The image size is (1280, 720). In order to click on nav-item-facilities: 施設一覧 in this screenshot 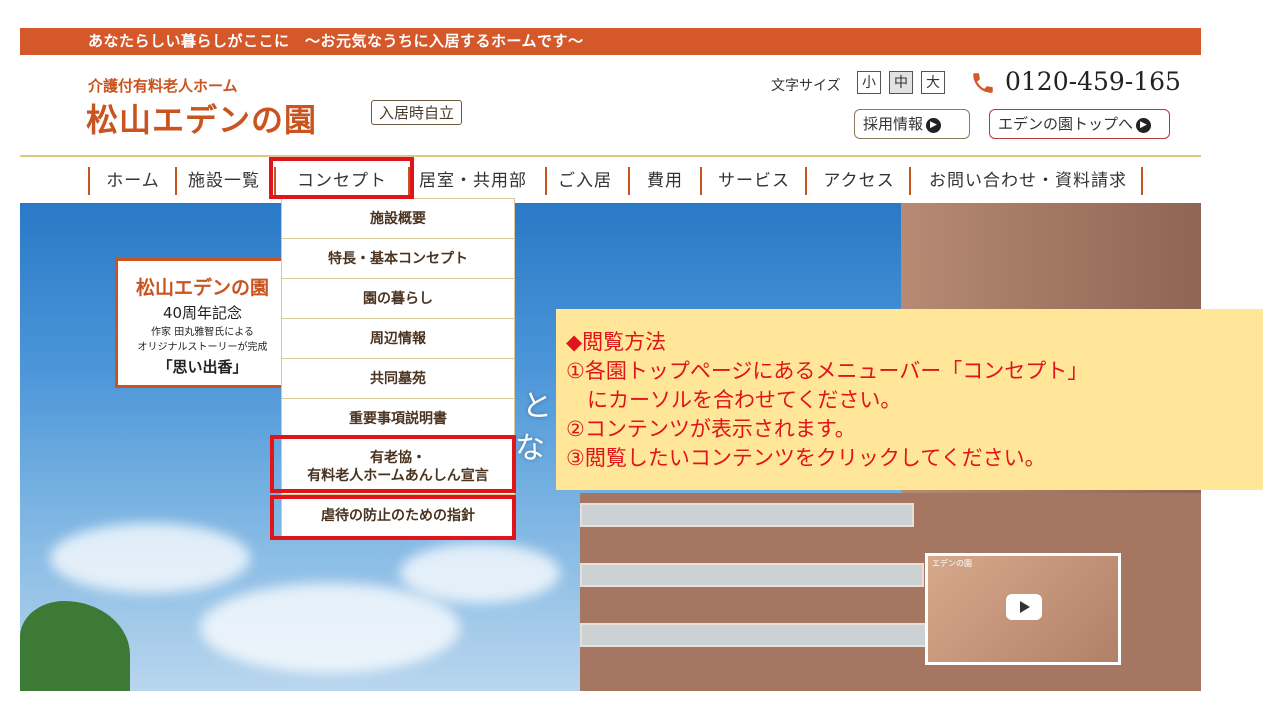, I will do `click(224, 180)`.